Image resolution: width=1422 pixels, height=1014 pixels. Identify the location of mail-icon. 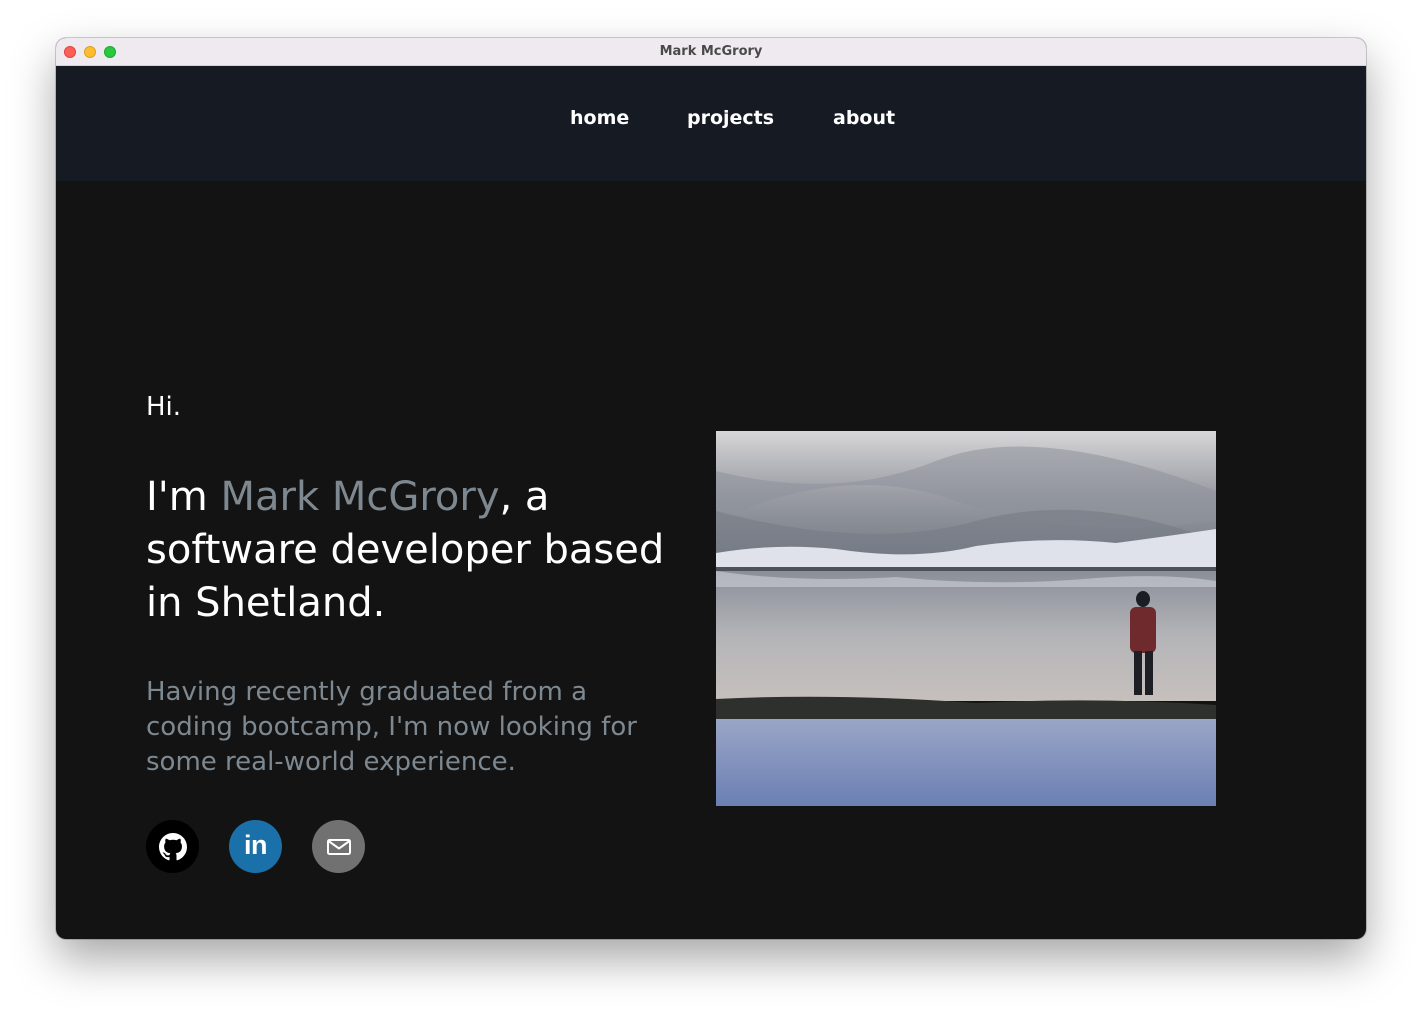
(338, 846).